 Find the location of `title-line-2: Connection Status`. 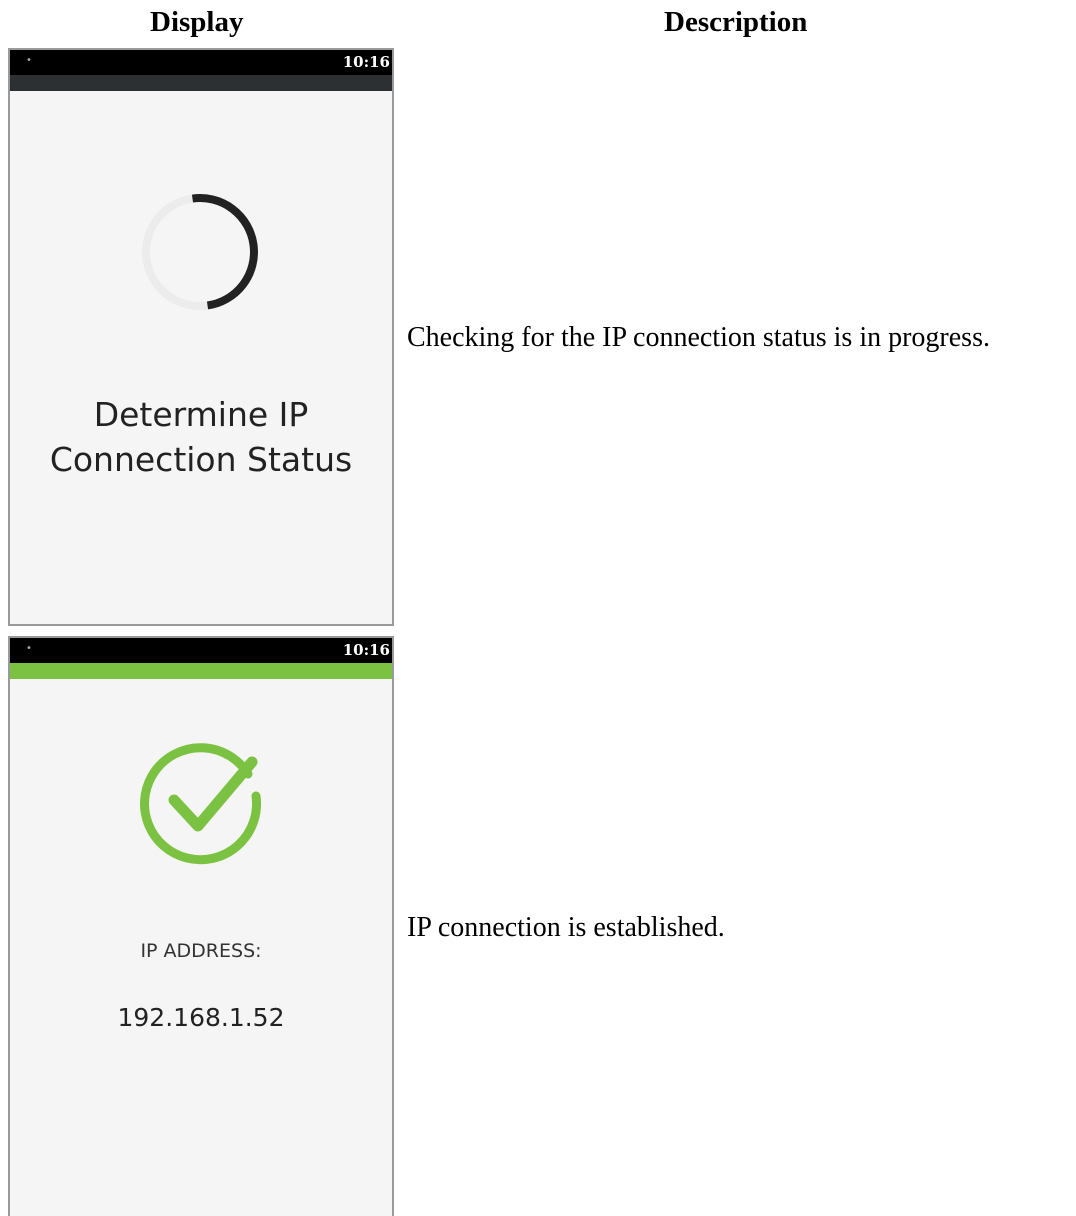

title-line-2: Connection Status is located at coordinates (201, 459).